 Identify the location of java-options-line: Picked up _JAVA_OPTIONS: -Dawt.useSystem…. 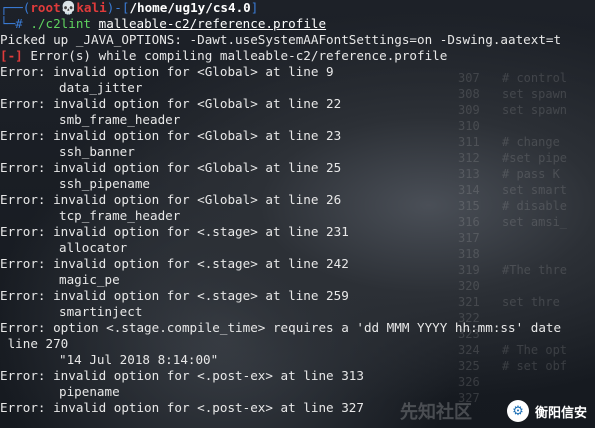
(281, 39).